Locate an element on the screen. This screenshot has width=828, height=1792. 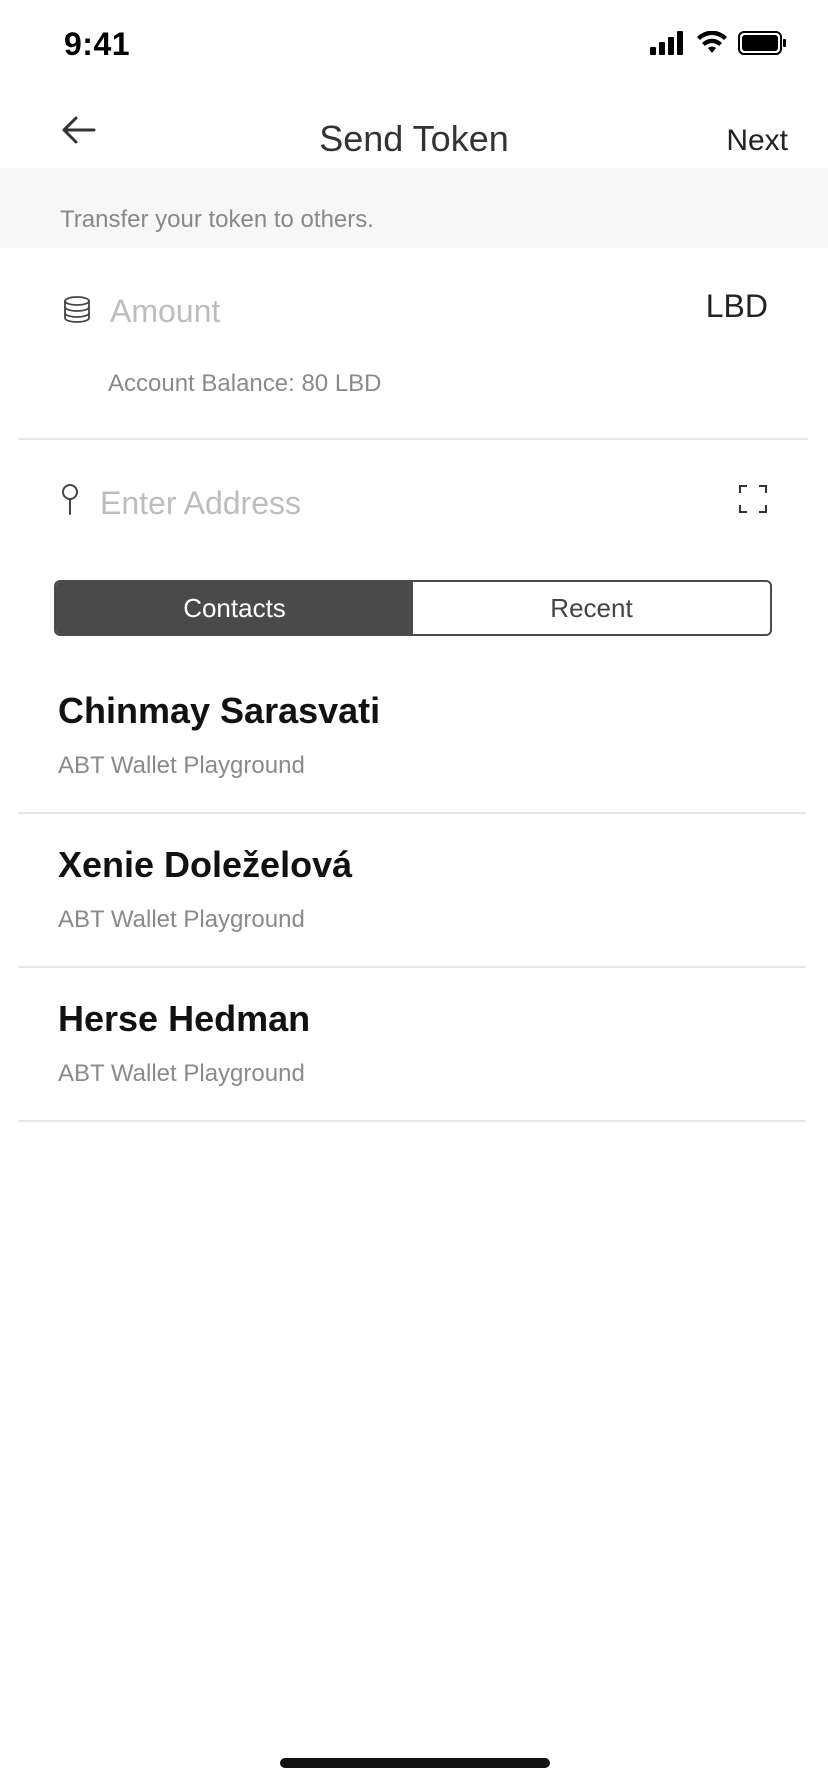
status-time: 9:41 is located at coordinates (97, 44).